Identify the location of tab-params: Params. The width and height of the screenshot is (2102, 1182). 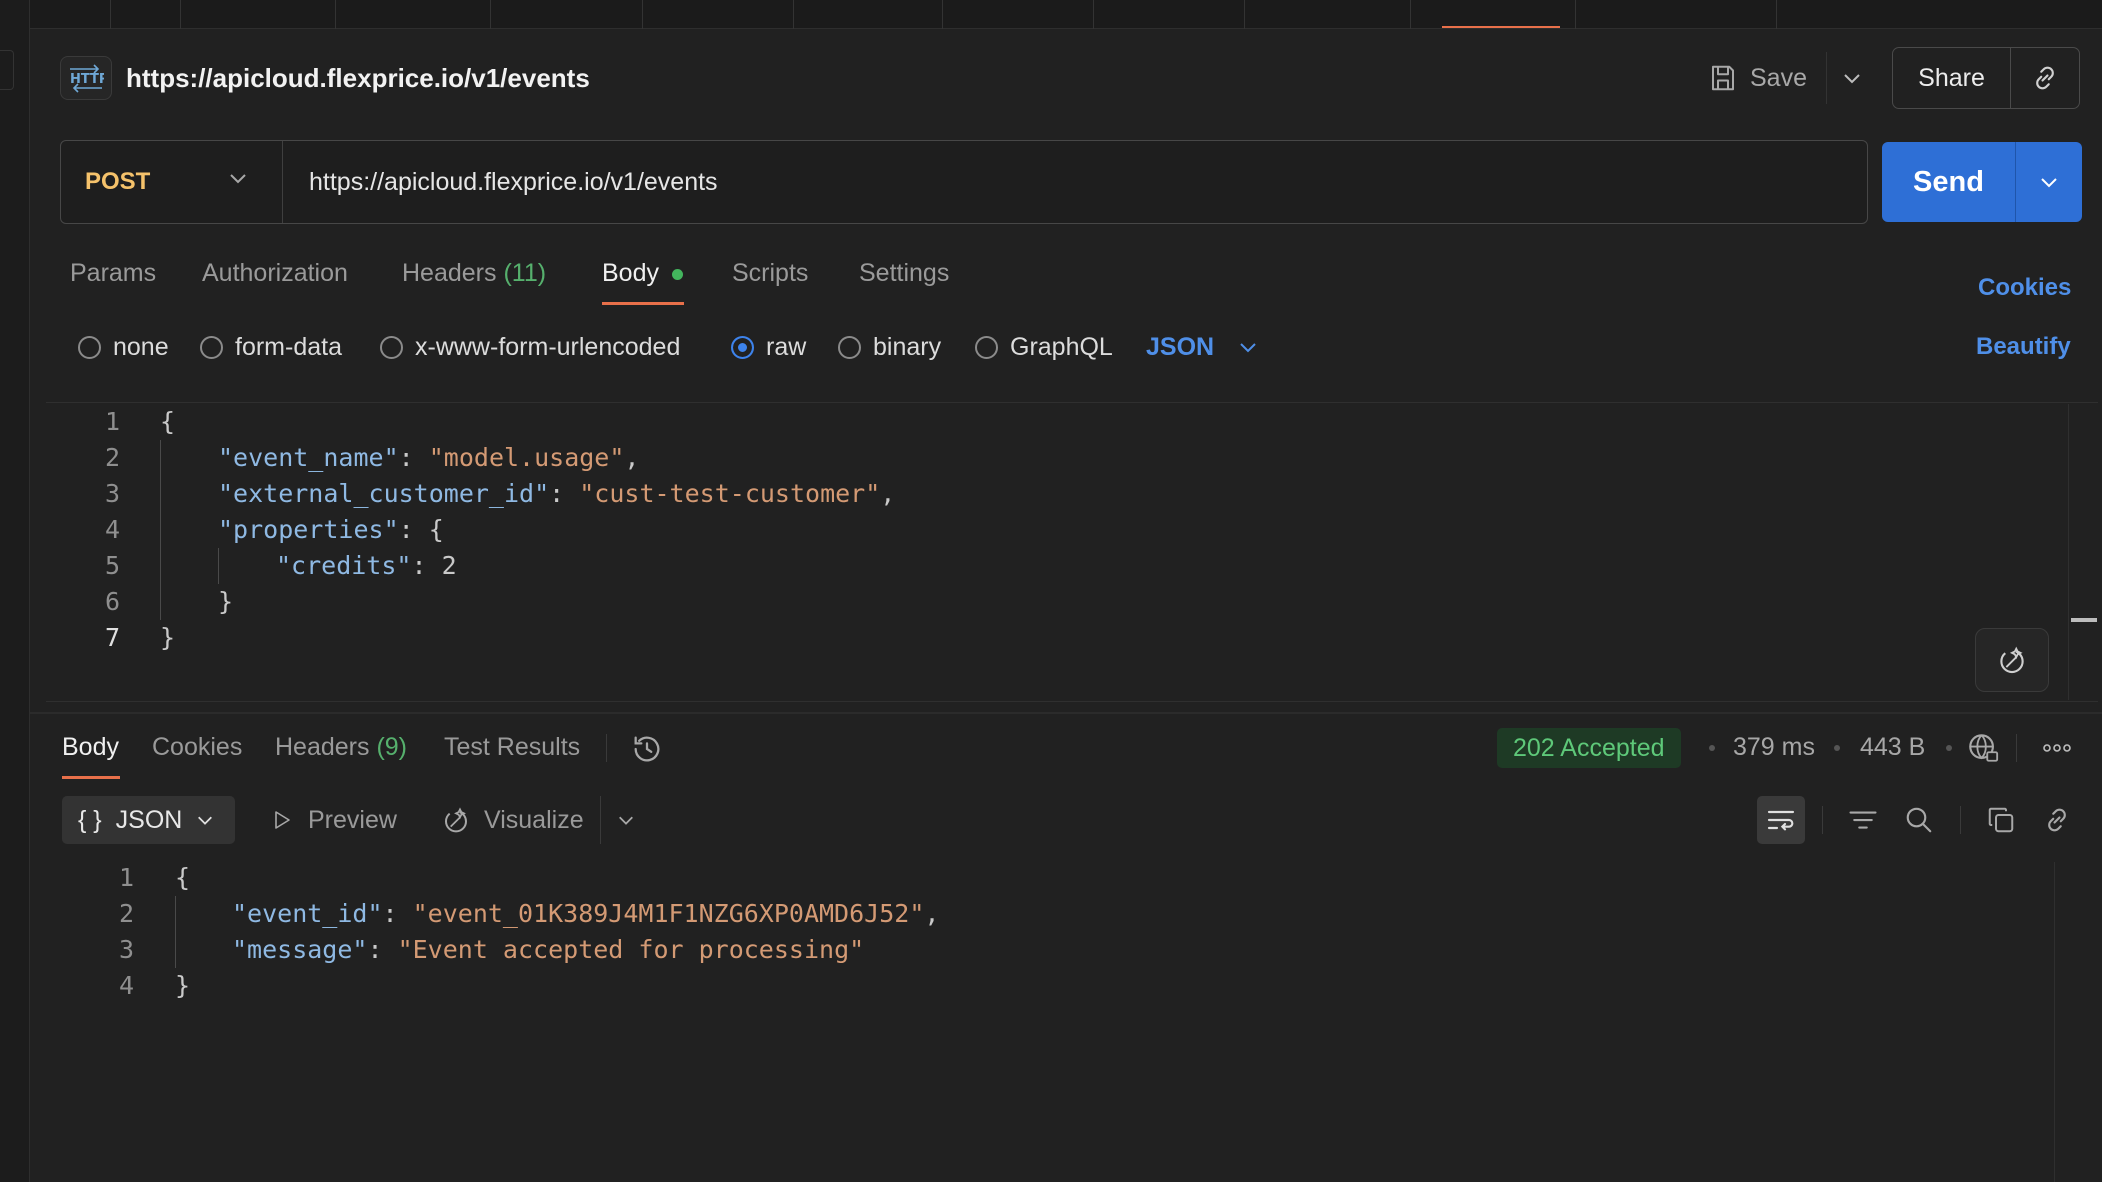
(113, 273).